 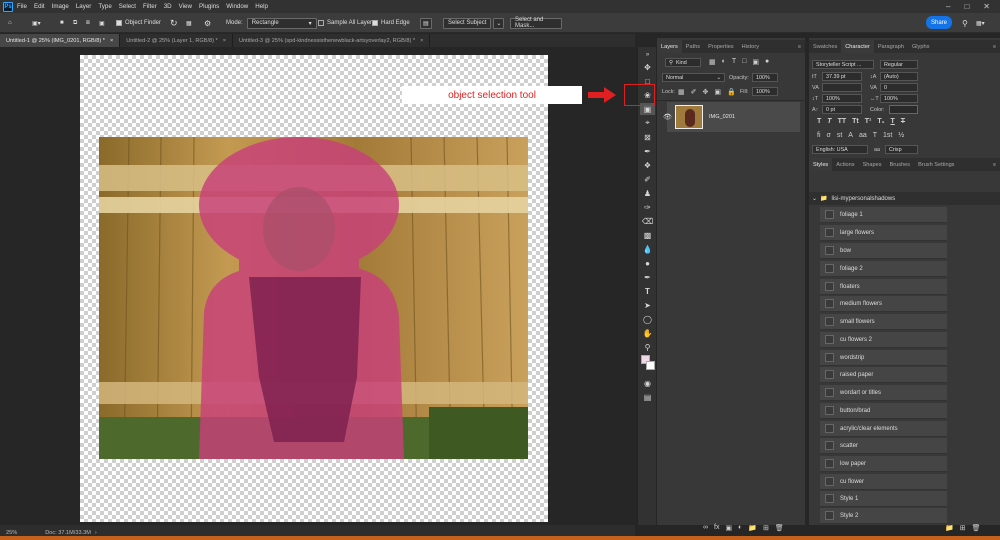 What do you see at coordinates (36, 23) in the screenshot?
I see `object-selection-tool-preset-icon: ▣▾` at bounding box center [36, 23].